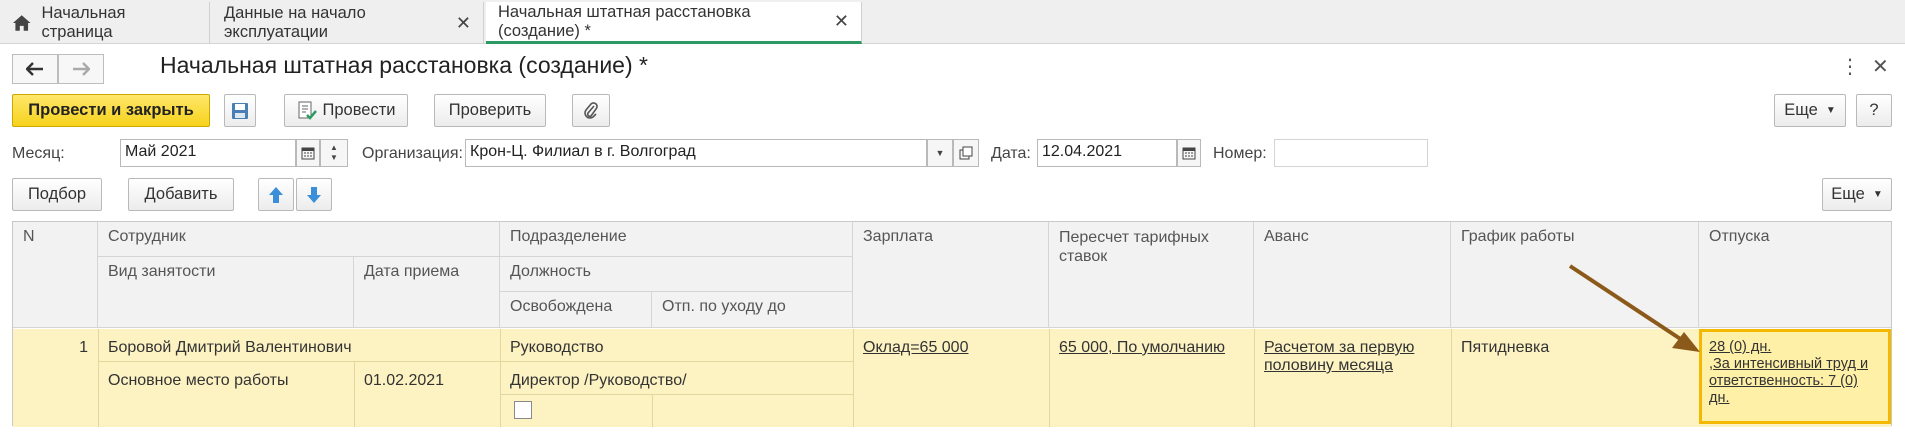 Image resolution: width=1905 pixels, height=441 pixels. What do you see at coordinates (676, 274) in the screenshot?
I see `col-position: Должность` at bounding box center [676, 274].